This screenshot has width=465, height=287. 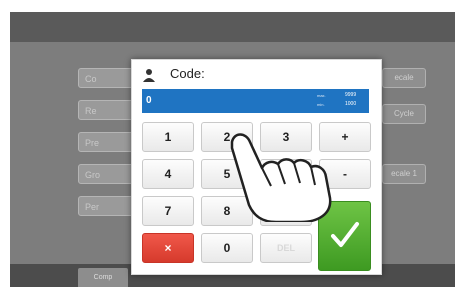 What do you see at coordinates (92, 207) in the screenshot?
I see `background-row-label: Per` at bounding box center [92, 207].